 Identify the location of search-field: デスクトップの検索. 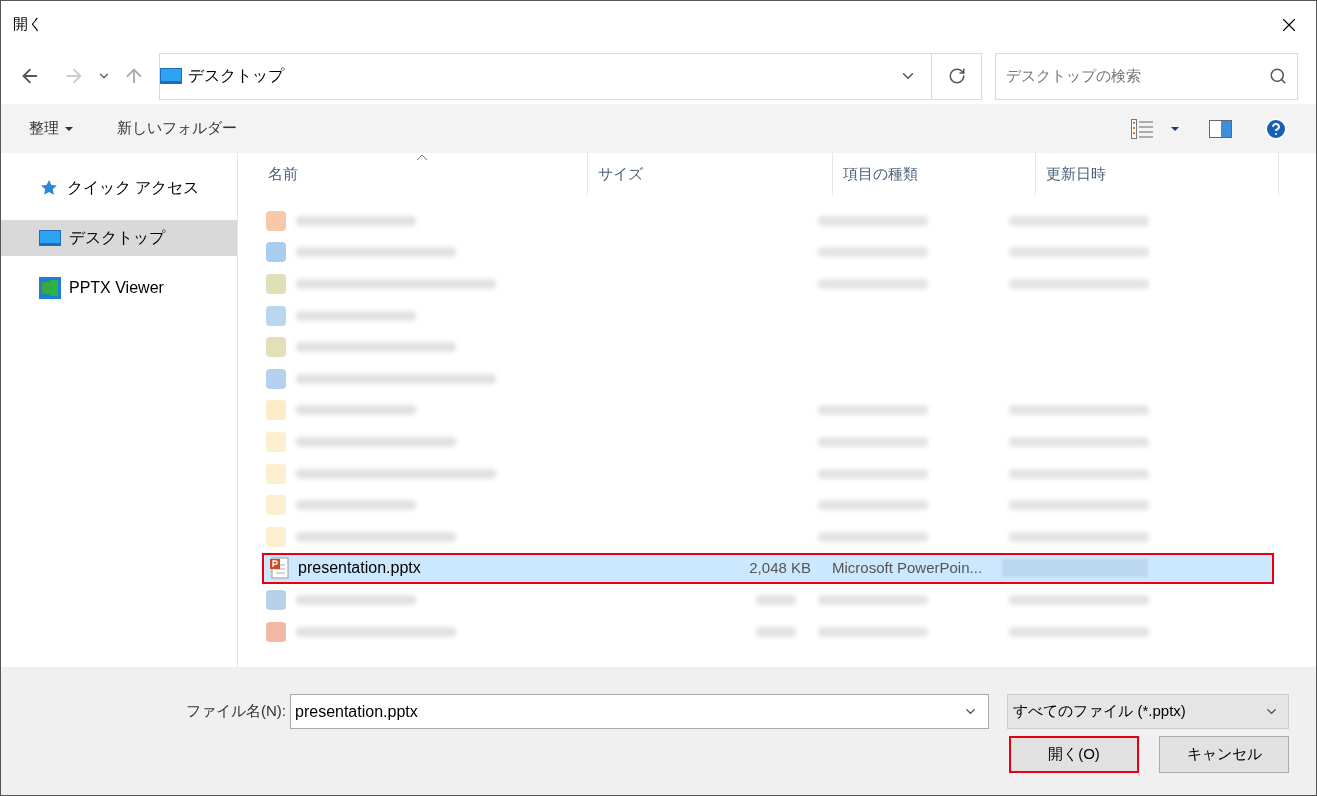
(1146, 76).